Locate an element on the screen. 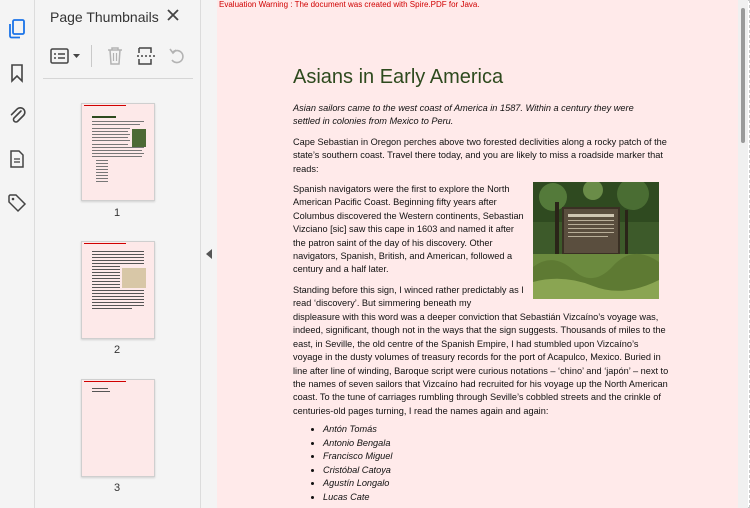 The height and width of the screenshot is (508, 750). attachment-icon is located at coordinates (17, 115).